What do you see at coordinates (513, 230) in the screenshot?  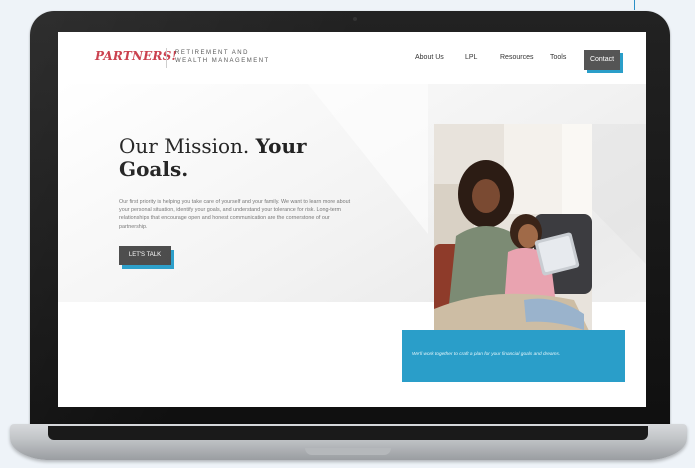 I see `hero-photo` at bounding box center [513, 230].